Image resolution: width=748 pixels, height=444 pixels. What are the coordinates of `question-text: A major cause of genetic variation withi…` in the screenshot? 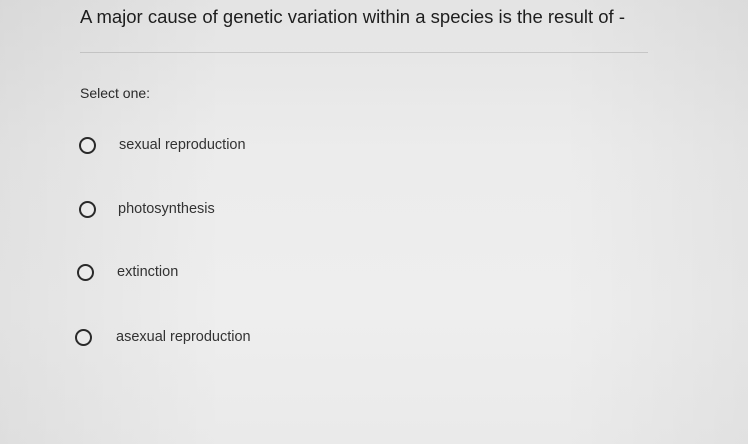 It's located at (352, 16).